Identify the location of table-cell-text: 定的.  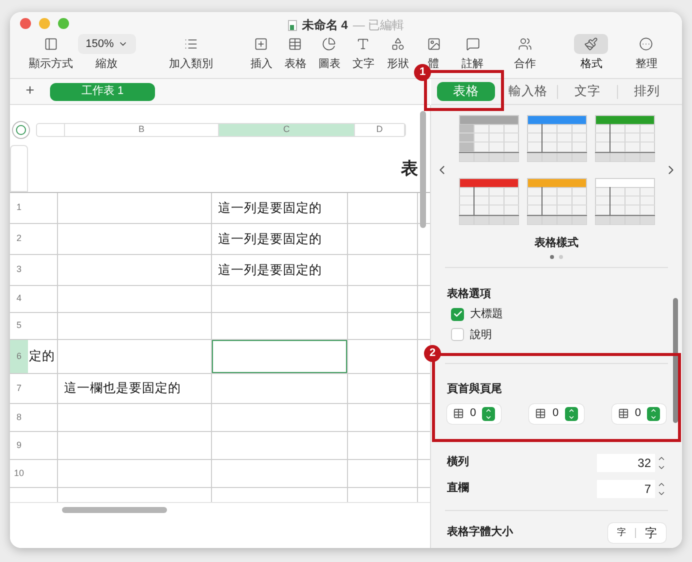
(41, 357).